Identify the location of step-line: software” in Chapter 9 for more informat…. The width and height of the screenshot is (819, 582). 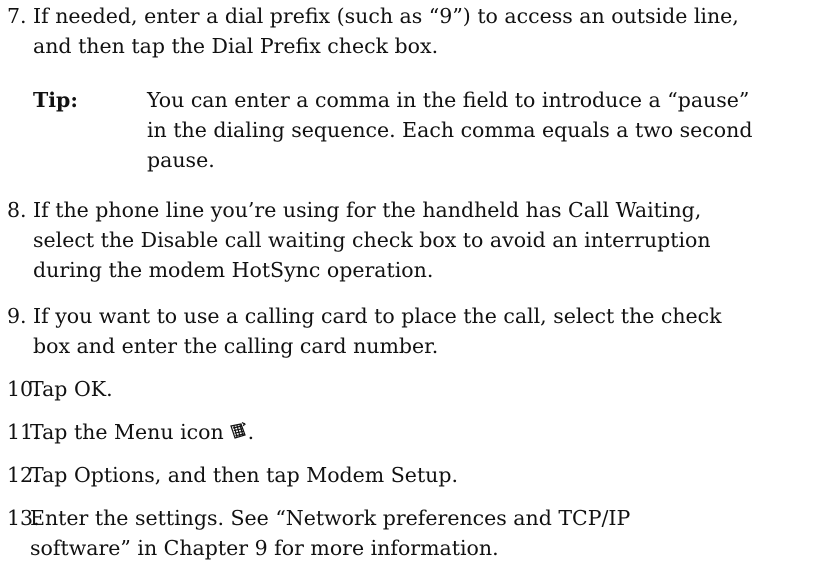
(264, 548).